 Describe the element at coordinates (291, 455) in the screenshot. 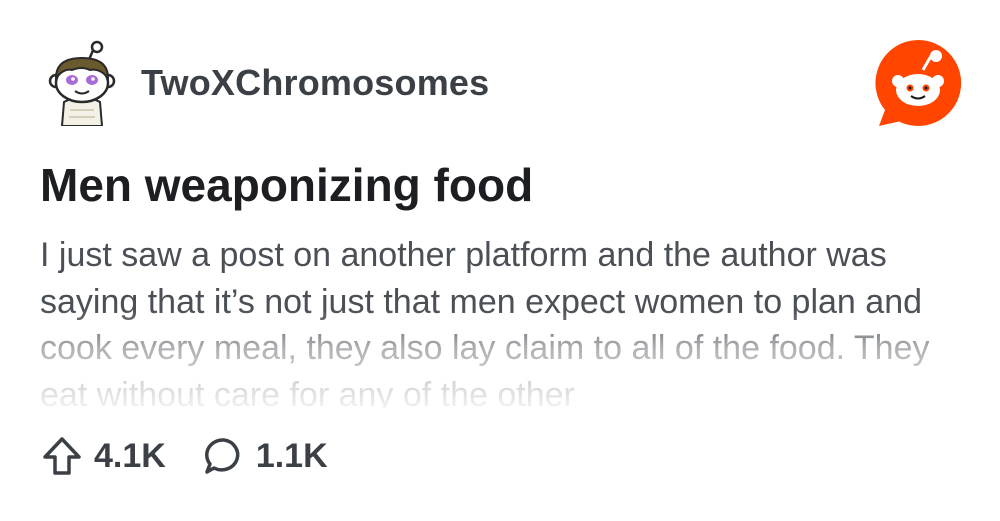

I see `comment-count: 1.1K` at that location.